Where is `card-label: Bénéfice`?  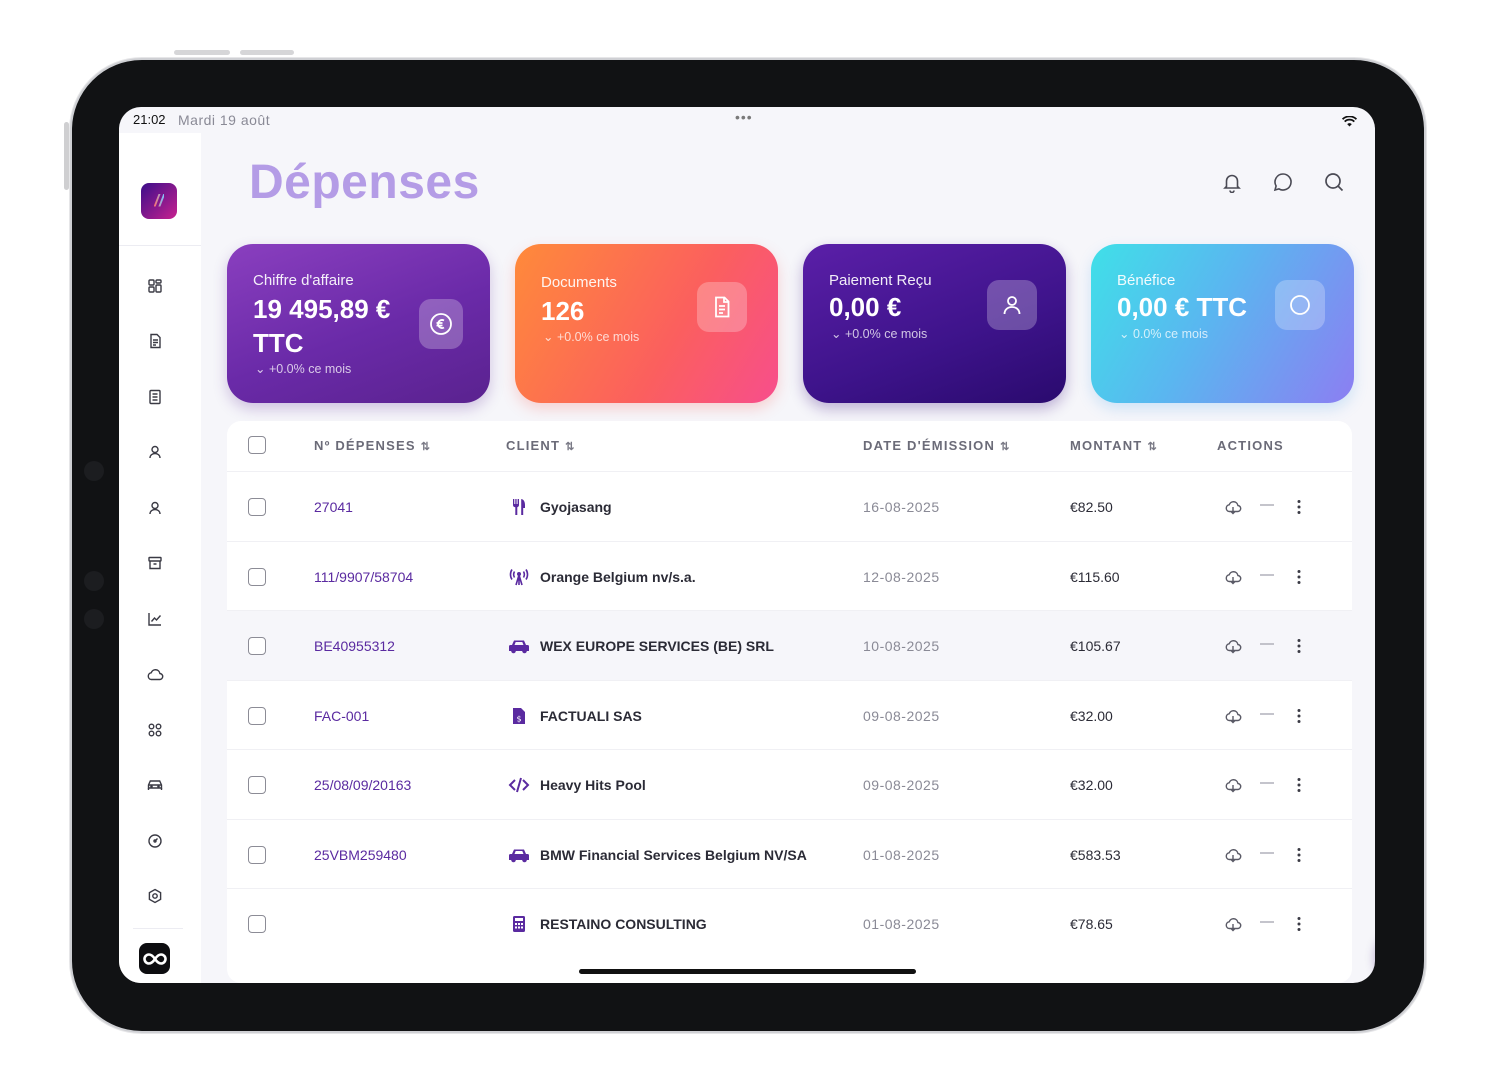 card-label: Bénéfice is located at coordinates (1146, 280).